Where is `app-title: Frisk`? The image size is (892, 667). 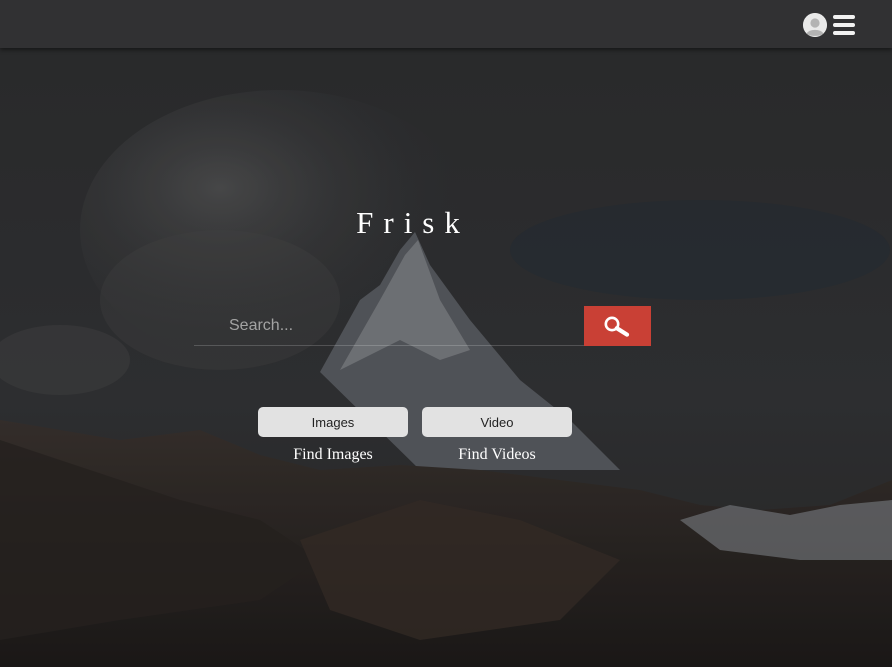
app-title: Frisk is located at coordinates (413, 222).